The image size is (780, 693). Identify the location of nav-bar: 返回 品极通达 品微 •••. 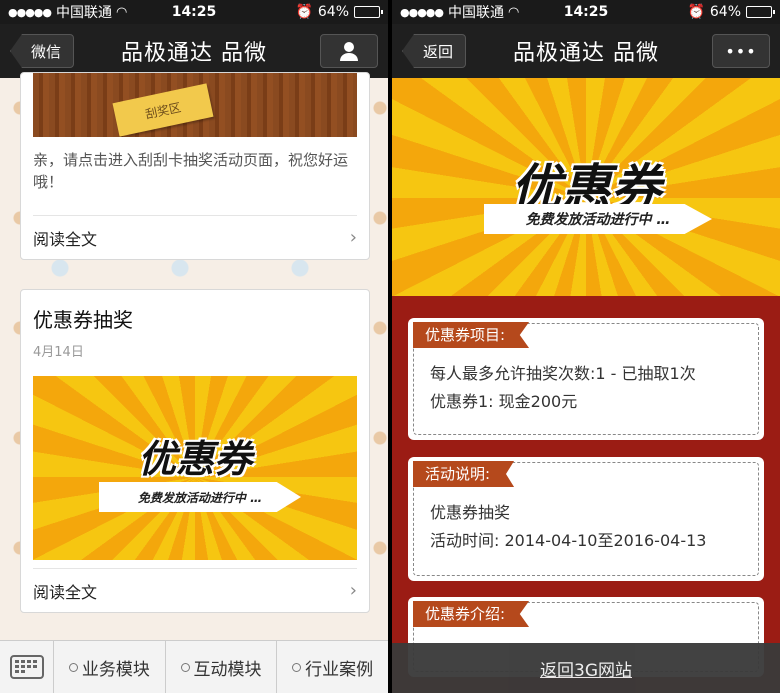
(586, 51).